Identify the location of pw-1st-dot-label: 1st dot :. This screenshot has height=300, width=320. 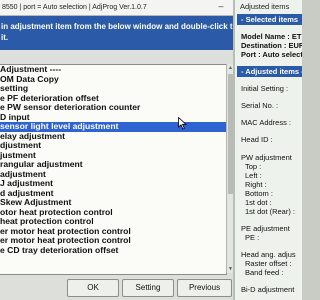
(258, 202).